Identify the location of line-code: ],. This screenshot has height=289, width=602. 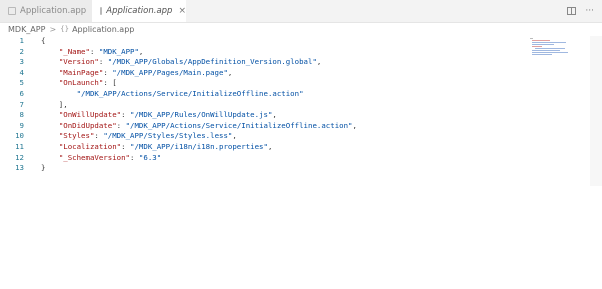
(54, 104).